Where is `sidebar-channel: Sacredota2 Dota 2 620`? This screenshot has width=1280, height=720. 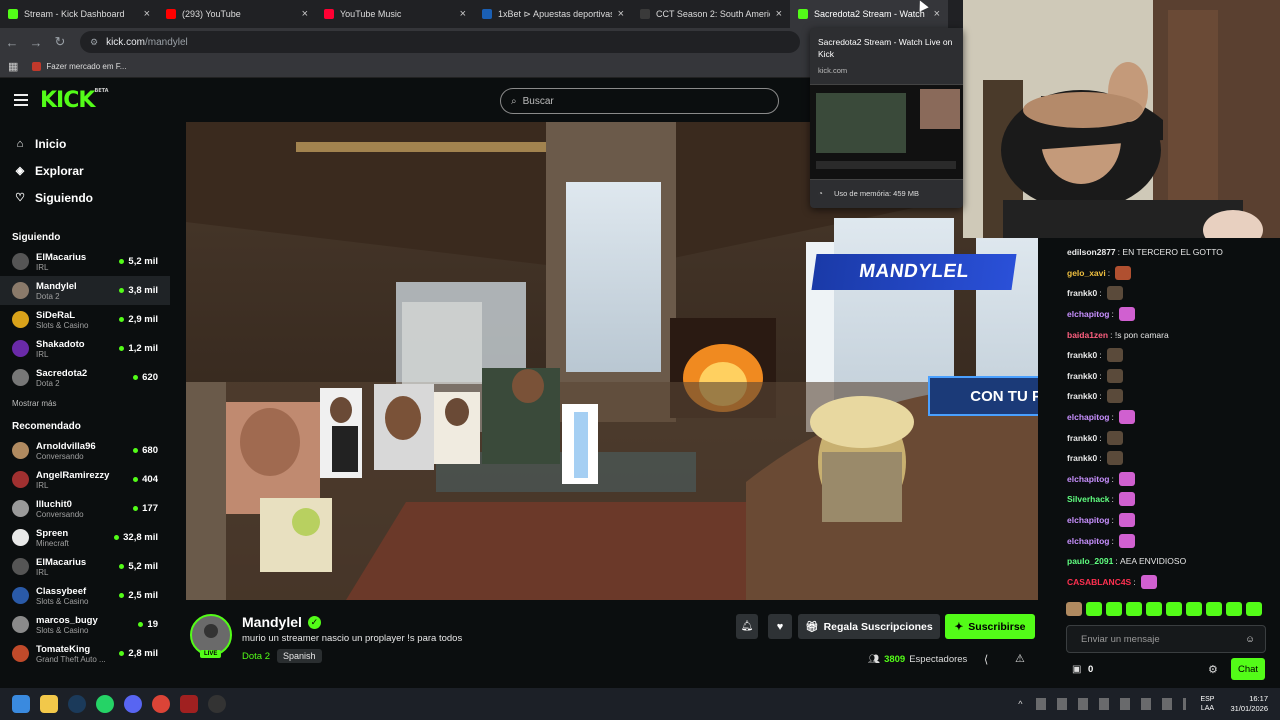 sidebar-channel: Sacredota2 Dota 2 620 is located at coordinates (85, 377).